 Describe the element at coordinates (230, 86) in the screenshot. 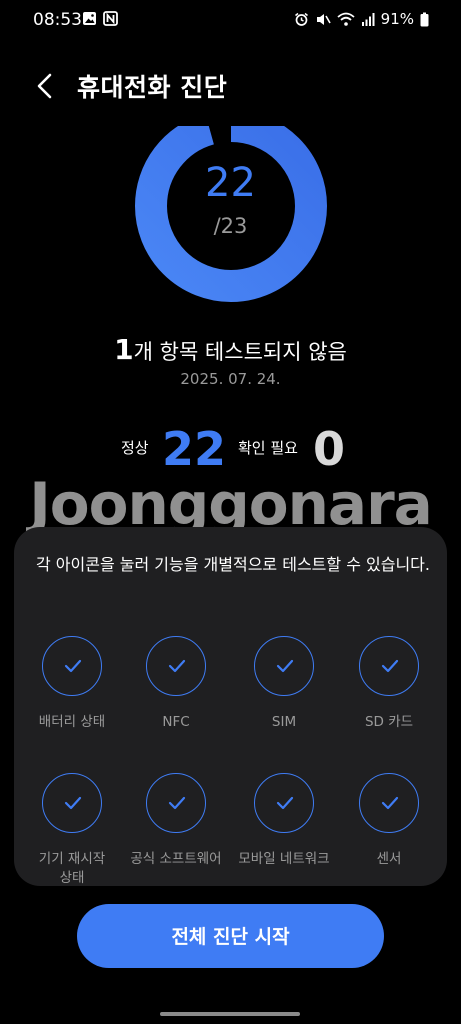

I see `app-bar: 휴대전화 진단` at that location.